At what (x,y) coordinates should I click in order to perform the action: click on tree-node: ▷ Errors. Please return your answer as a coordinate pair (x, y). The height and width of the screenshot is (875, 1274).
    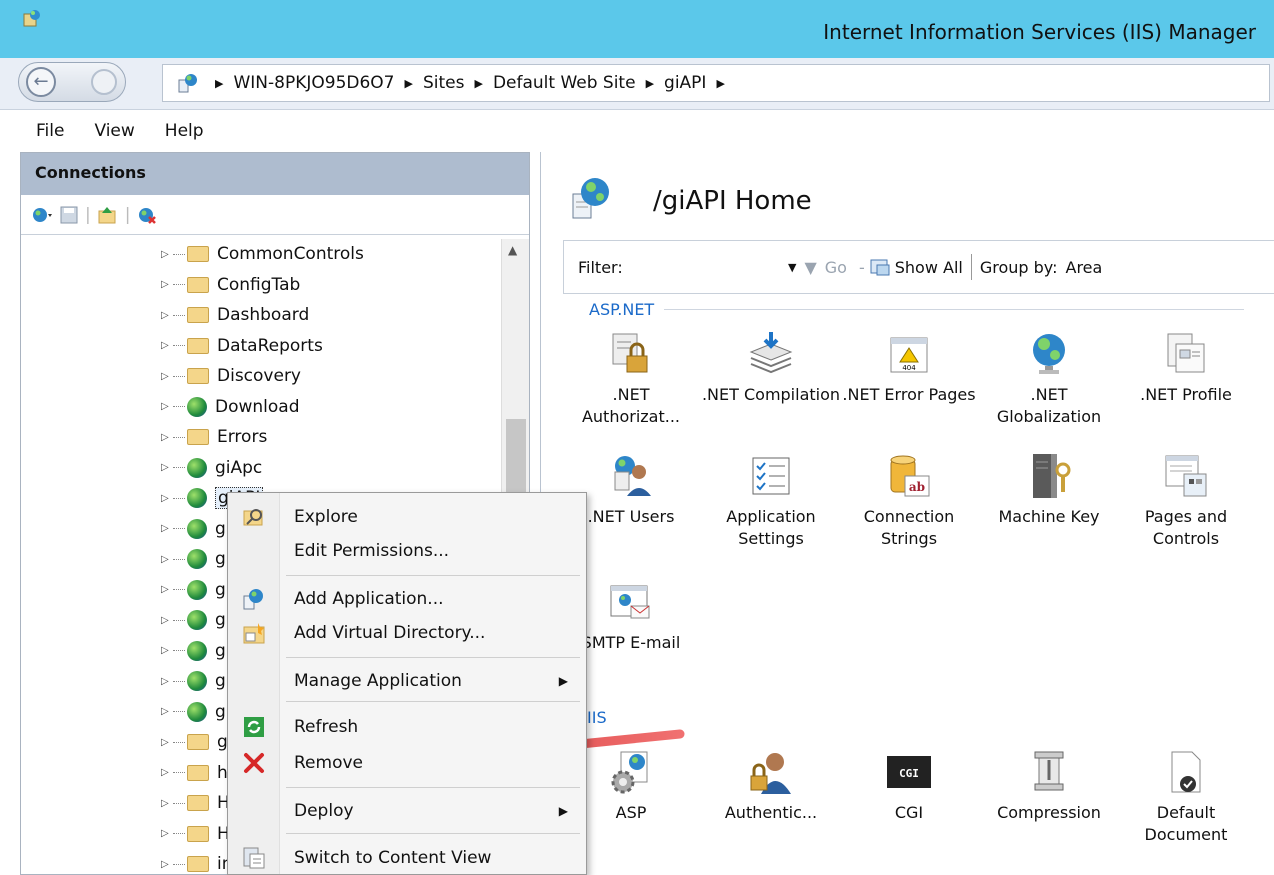
    Looking at the image, I should click on (261, 437).